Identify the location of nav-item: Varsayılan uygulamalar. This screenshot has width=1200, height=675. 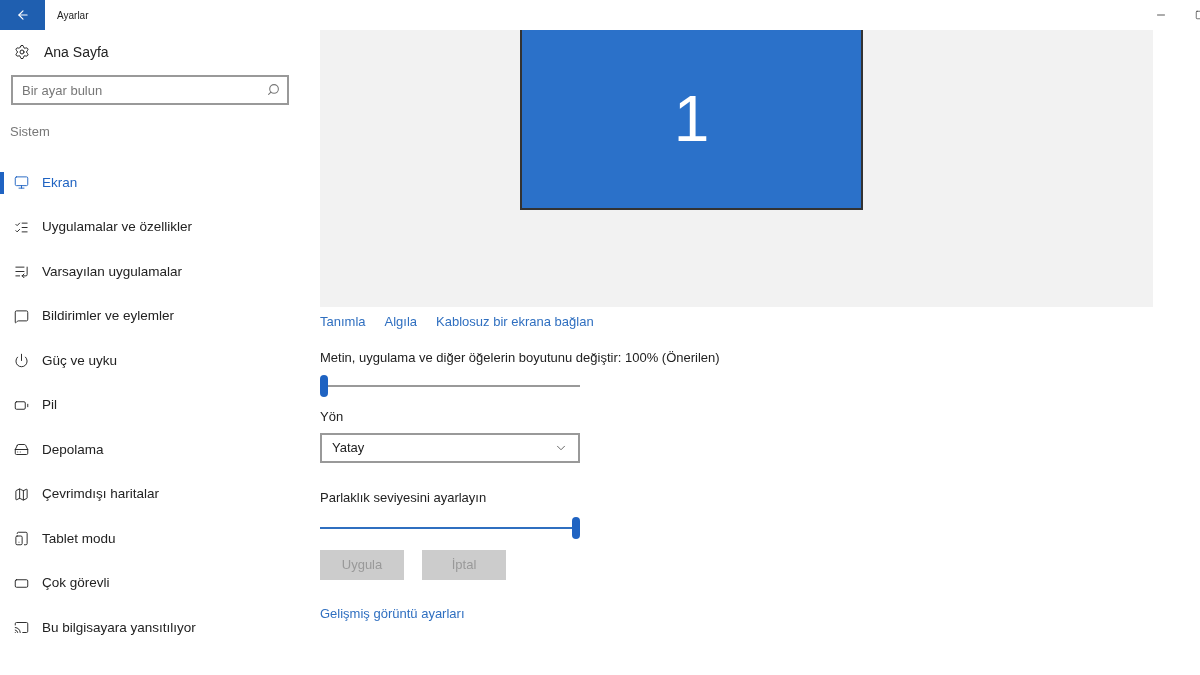
(150, 271).